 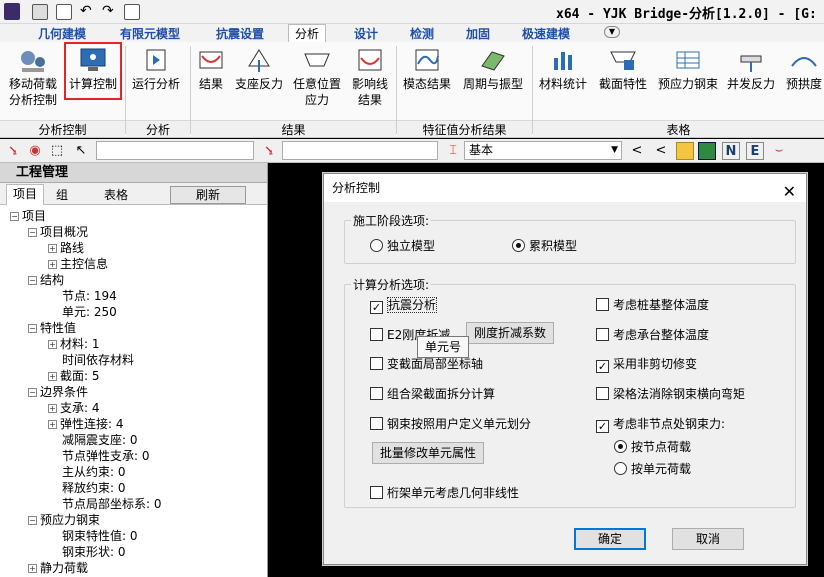 What do you see at coordinates (259, 79) in the screenshot?
I see `support-reaction-button: 支座反力` at bounding box center [259, 79].